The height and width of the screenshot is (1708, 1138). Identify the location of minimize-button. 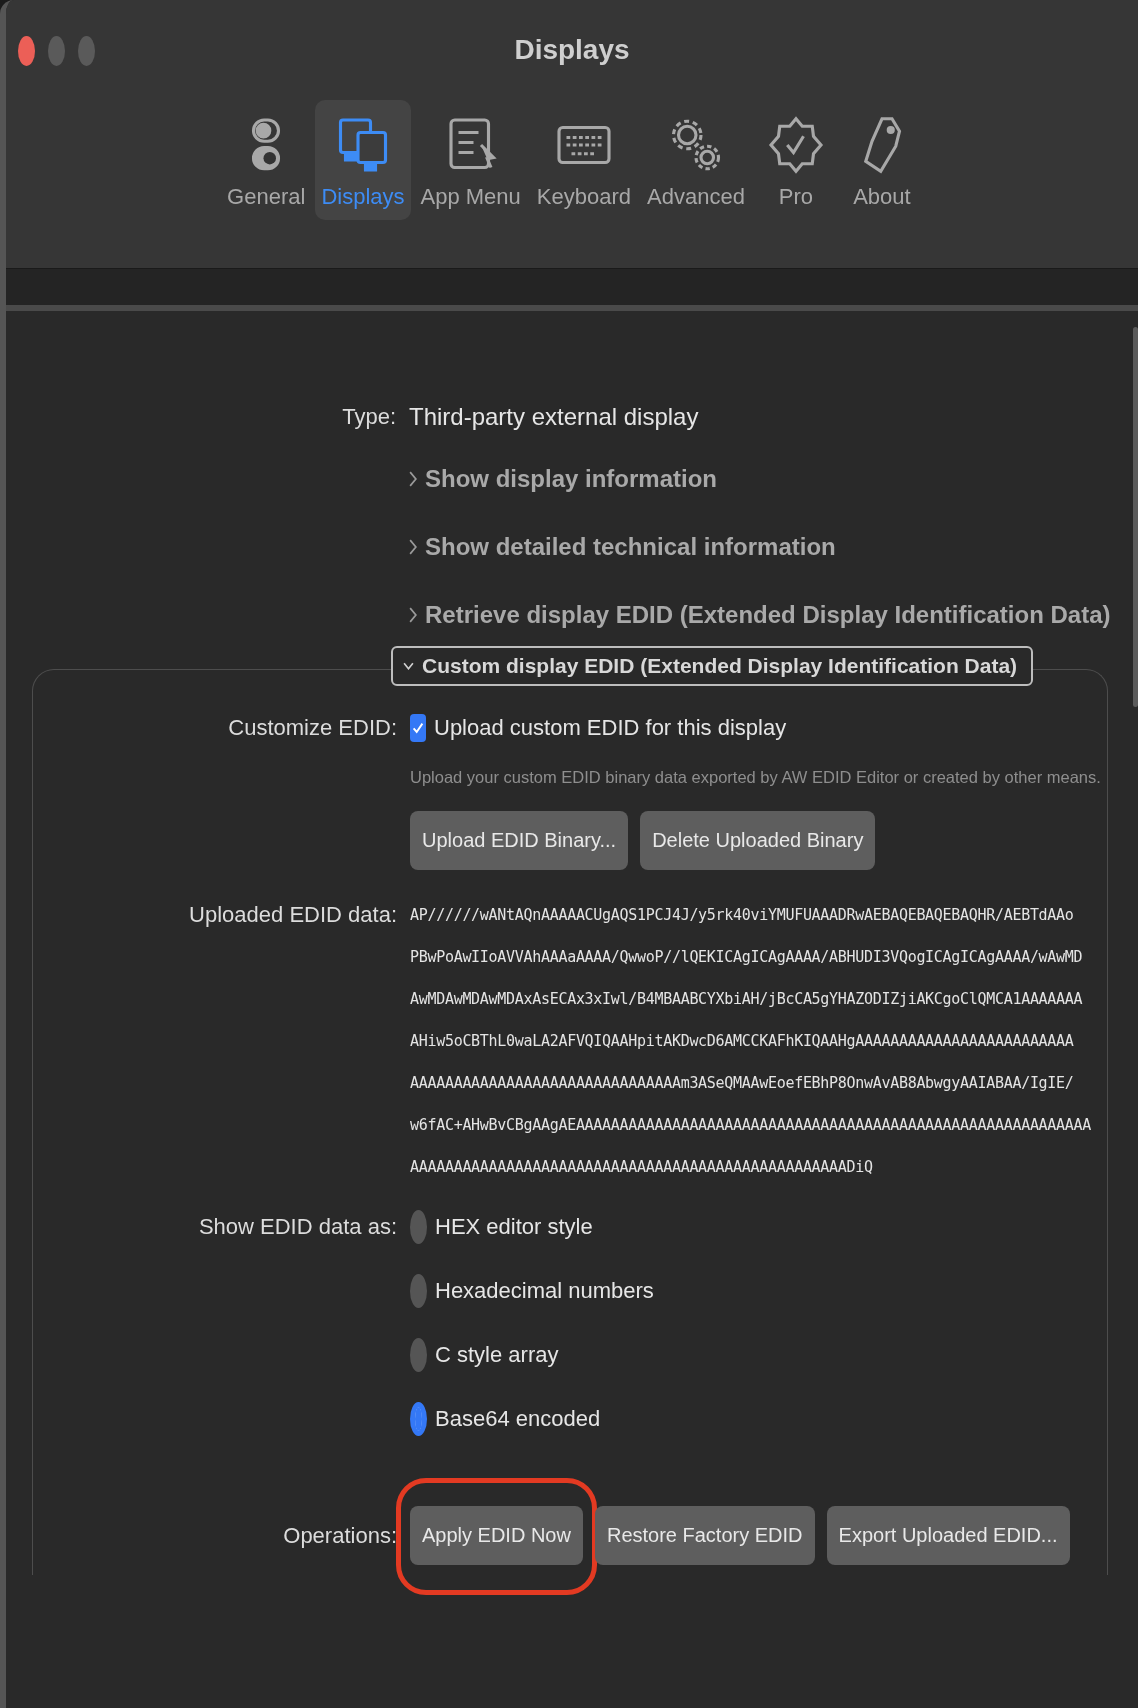
(56, 51).